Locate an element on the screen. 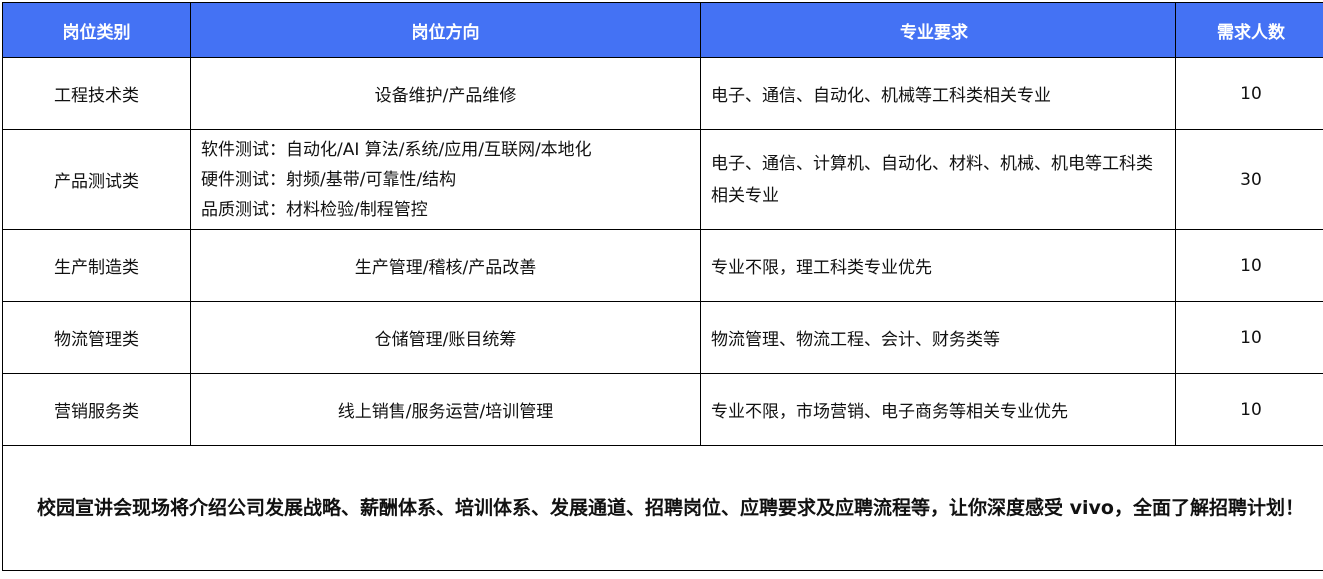  row-direction: 生产管理/稽核/产品改善 is located at coordinates (446, 266).